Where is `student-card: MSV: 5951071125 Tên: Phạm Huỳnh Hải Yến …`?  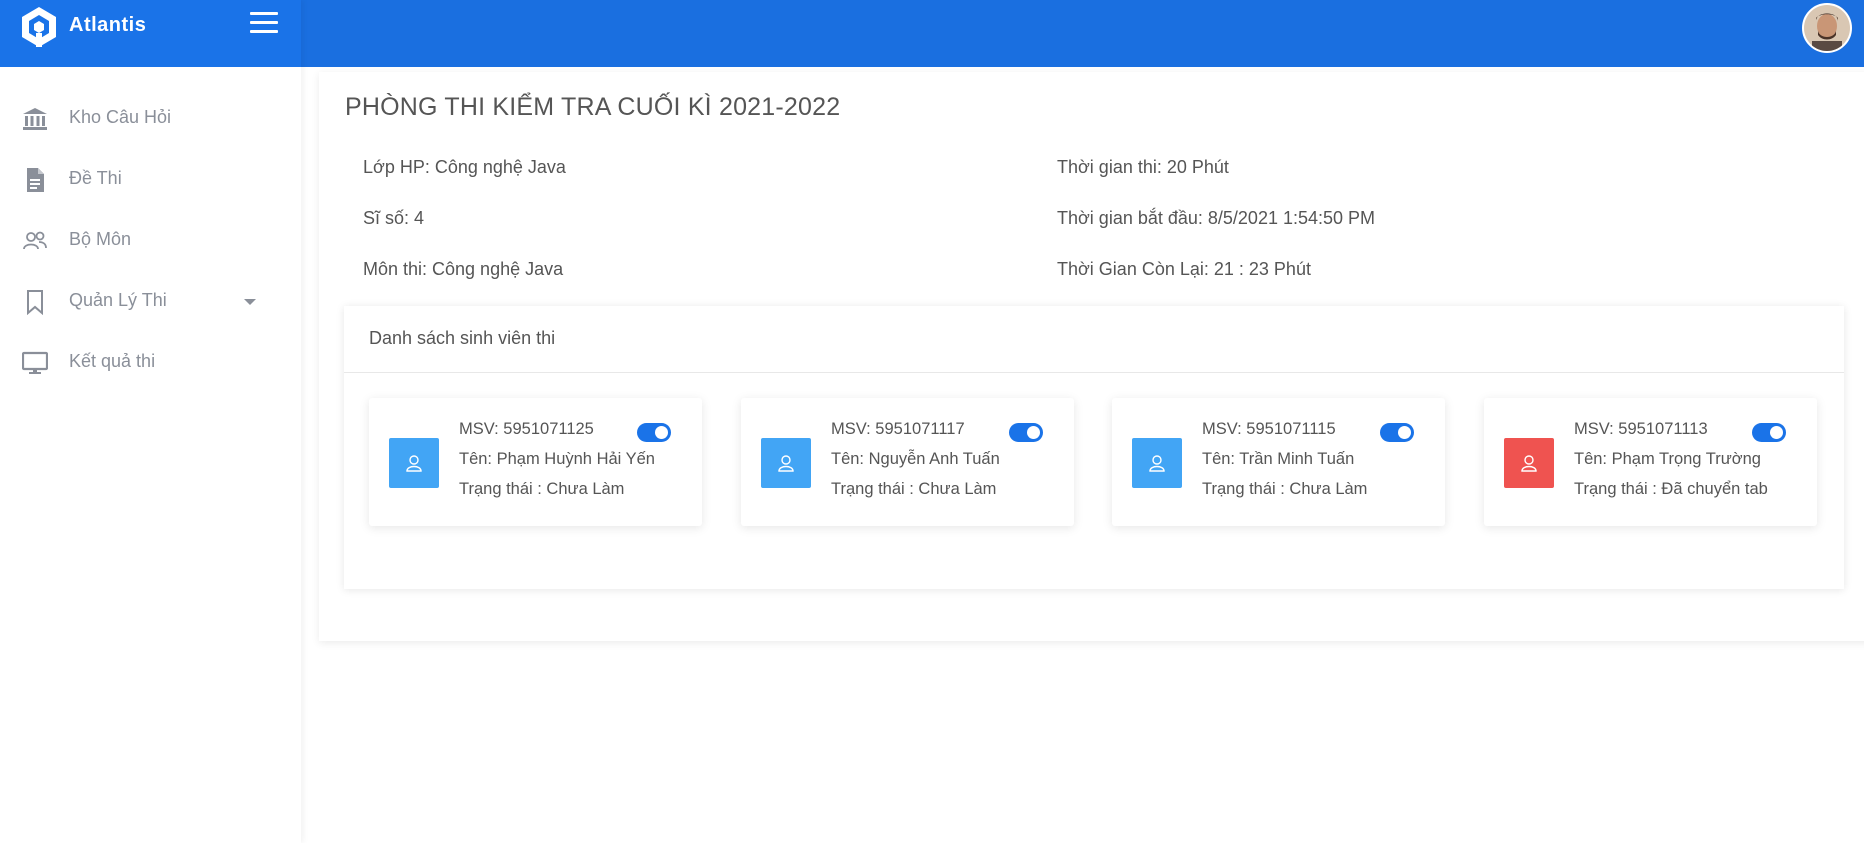 student-card: MSV: 5951071125 Tên: Phạm Huỳnh Hải Yến … is located at coordinates (535, 462).